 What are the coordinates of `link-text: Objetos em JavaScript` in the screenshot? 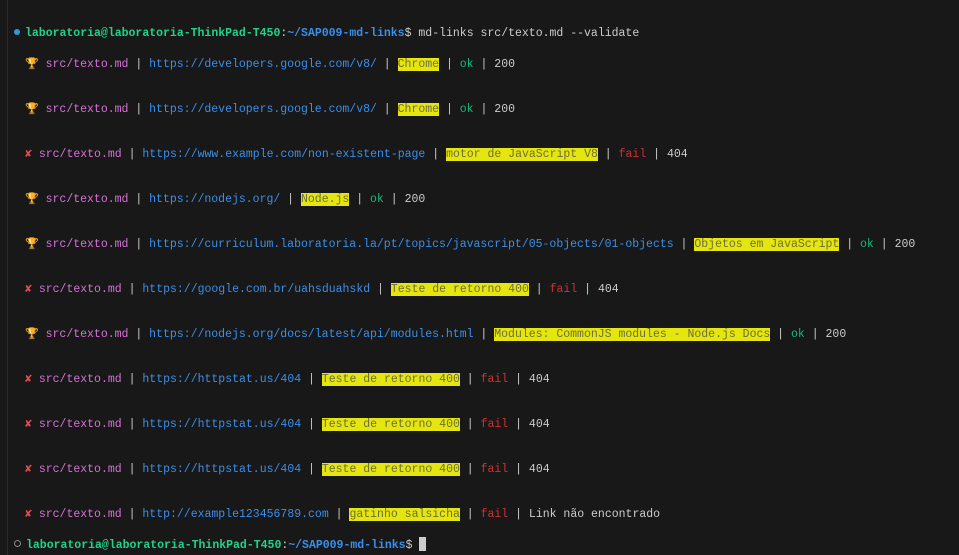 It's located at (767, 244).